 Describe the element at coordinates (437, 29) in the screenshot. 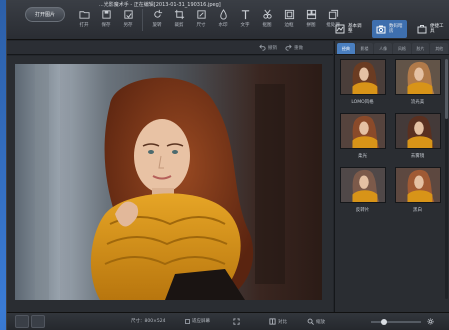

I see `quick-tools-label: 便捷工具` at that location.